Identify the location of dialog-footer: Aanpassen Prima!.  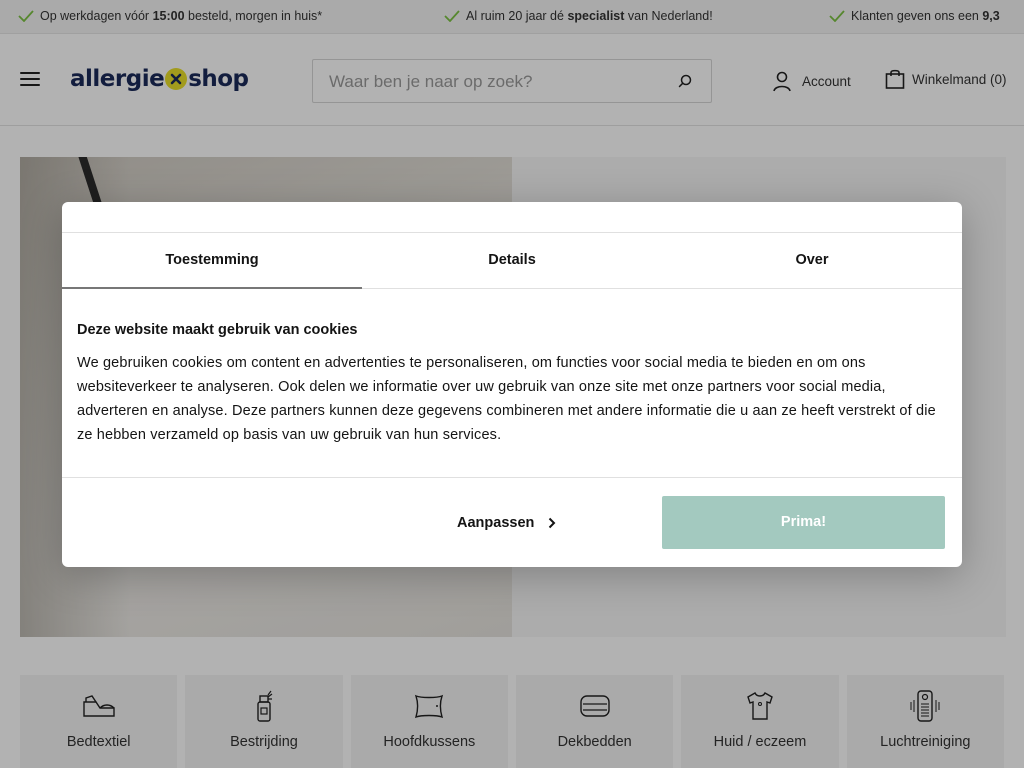
(512, 522).